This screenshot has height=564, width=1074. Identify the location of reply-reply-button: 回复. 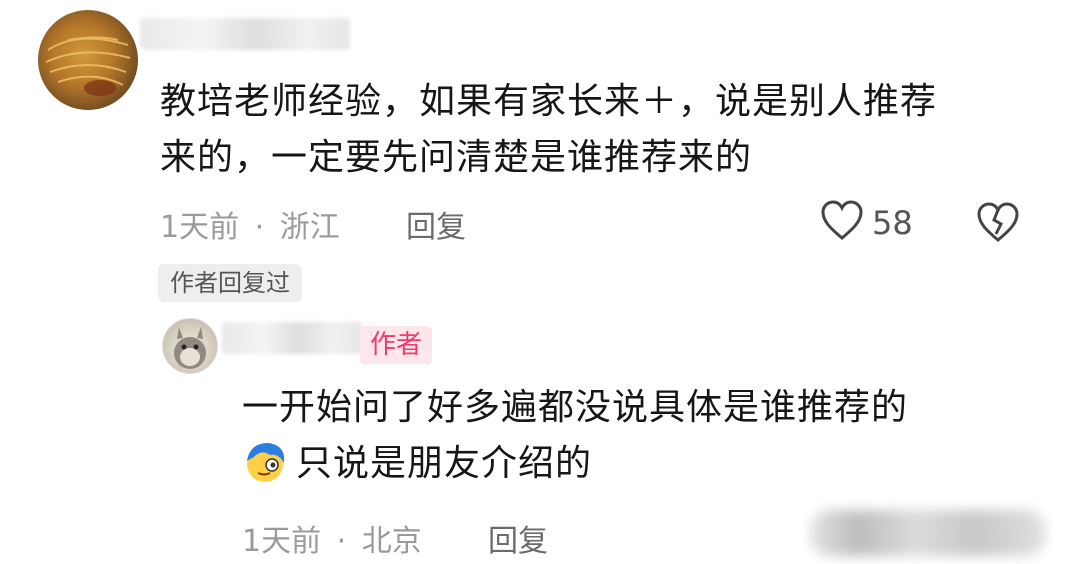
(518, 538).